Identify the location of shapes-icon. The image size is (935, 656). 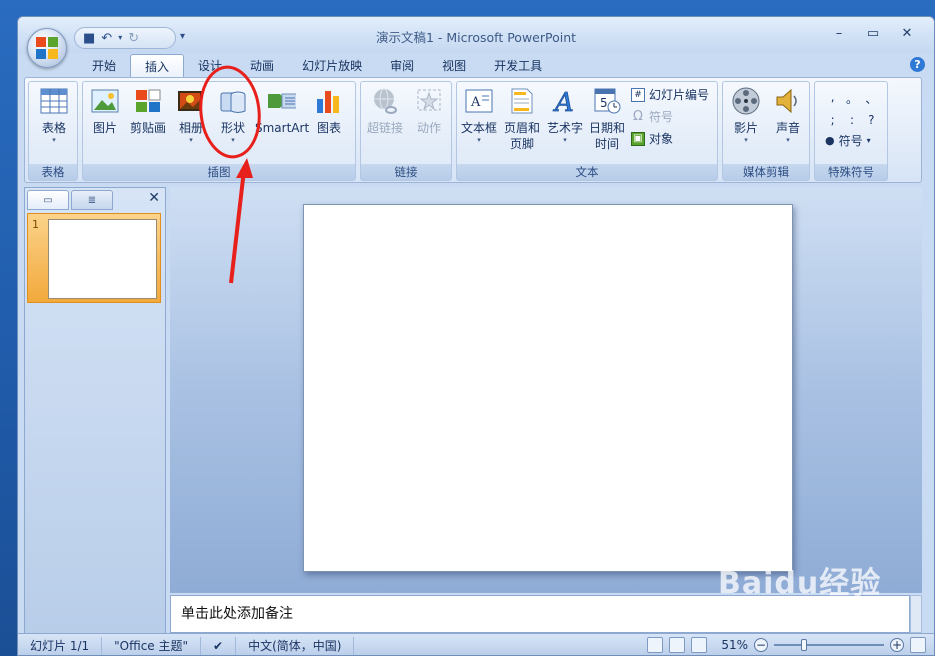
(233, 101).